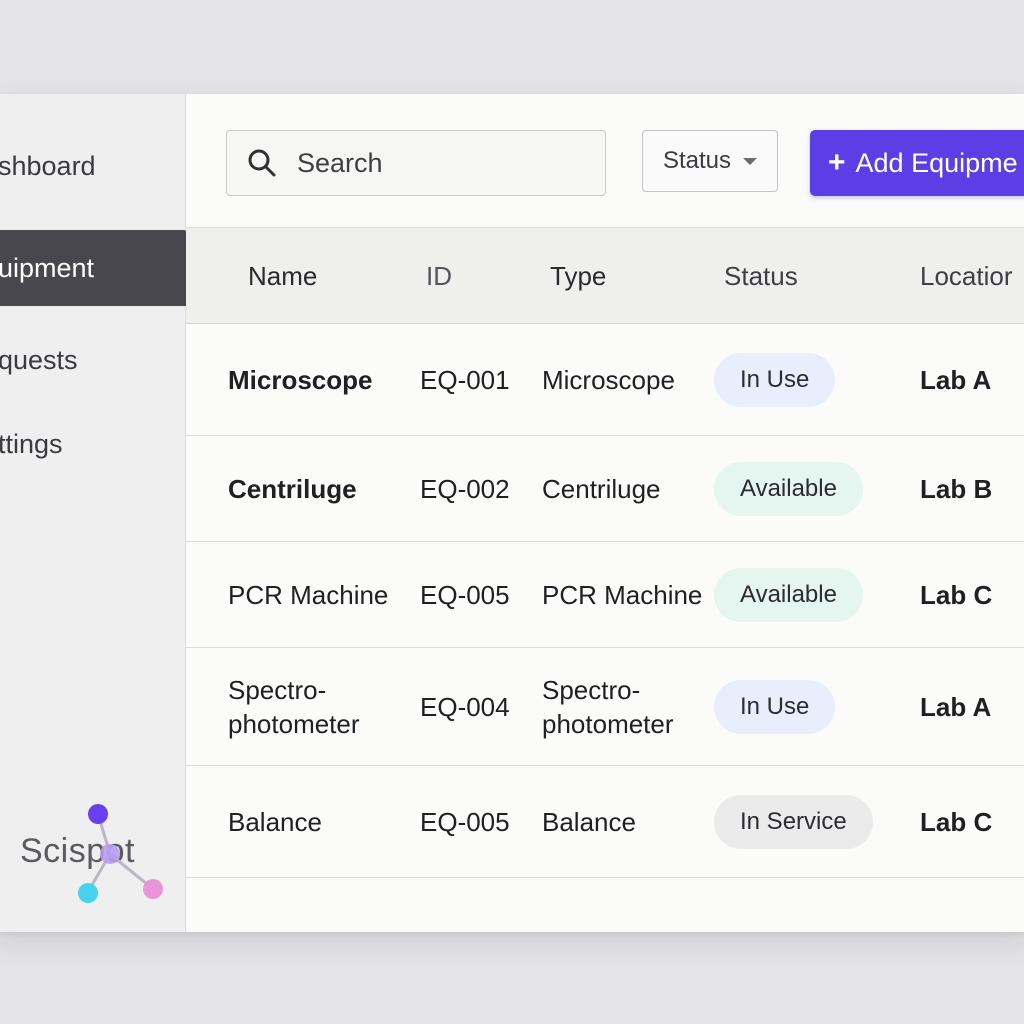  What do you see at coordinates (465, 706) in the screenshot?
I see `cell-id: EQ-004` at bounding box center [465, 706].